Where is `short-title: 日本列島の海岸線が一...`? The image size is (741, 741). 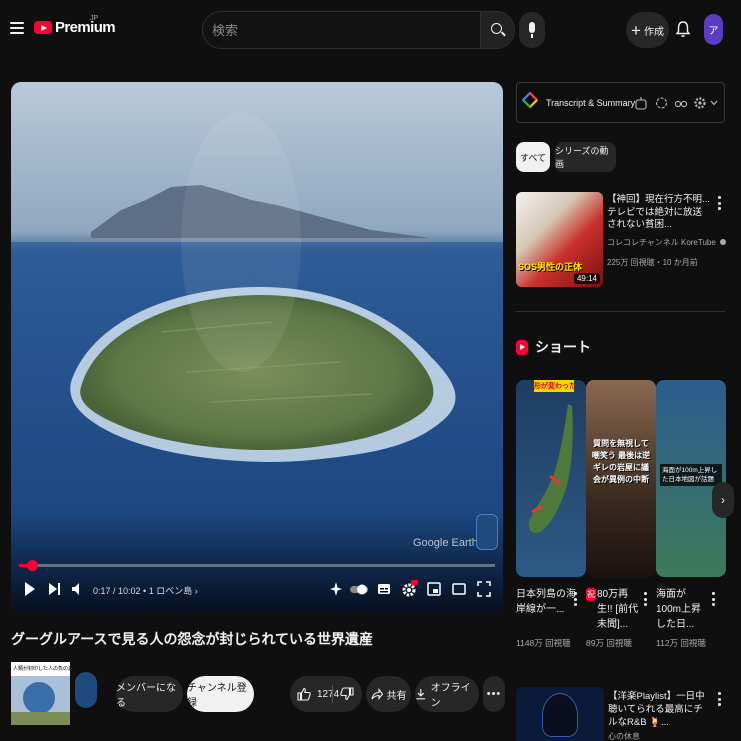
short-title: 日本列島の海岸線が一... is located at coordinates (547, 602).